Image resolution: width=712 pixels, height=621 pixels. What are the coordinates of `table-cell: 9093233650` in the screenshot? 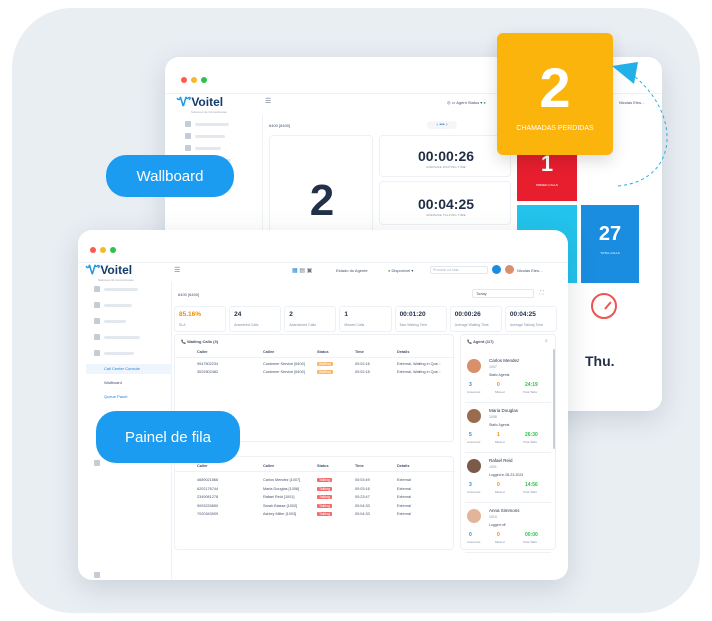 It's located at (208, 505).